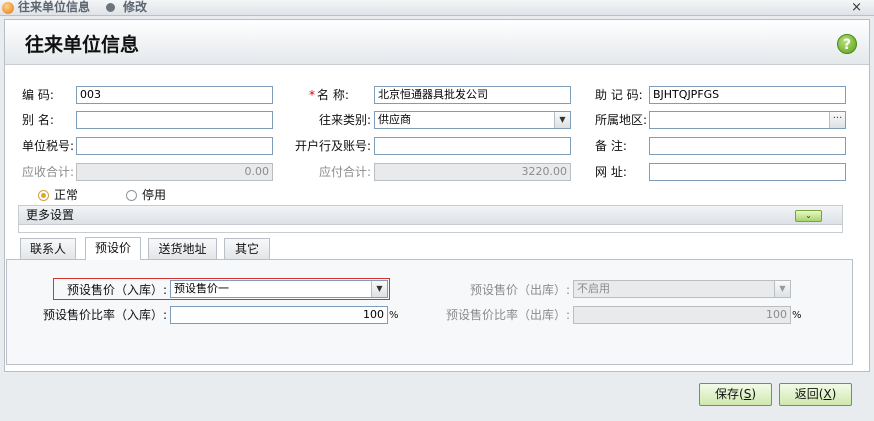  Describe the element at coordinates (43, 195) in the screenshot. I see `status-normal-radio` at that location.